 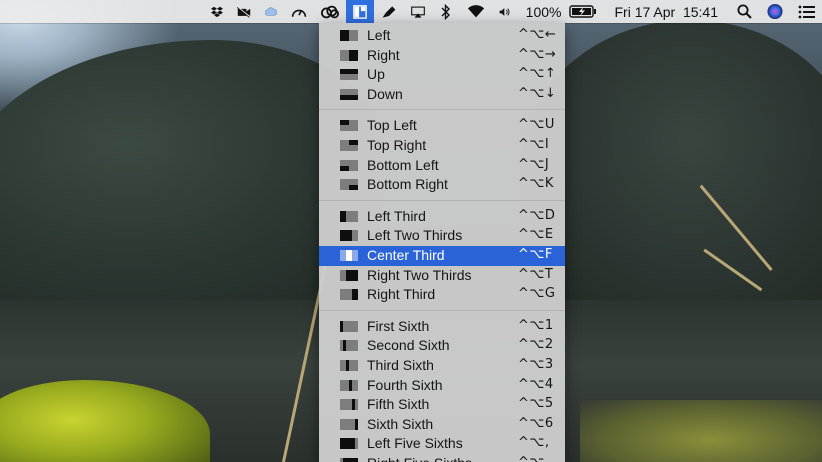 What do you see at coordinates (418, 11) in the screenshot?
I see `airplay-icon` at bounding box center [418, 11].